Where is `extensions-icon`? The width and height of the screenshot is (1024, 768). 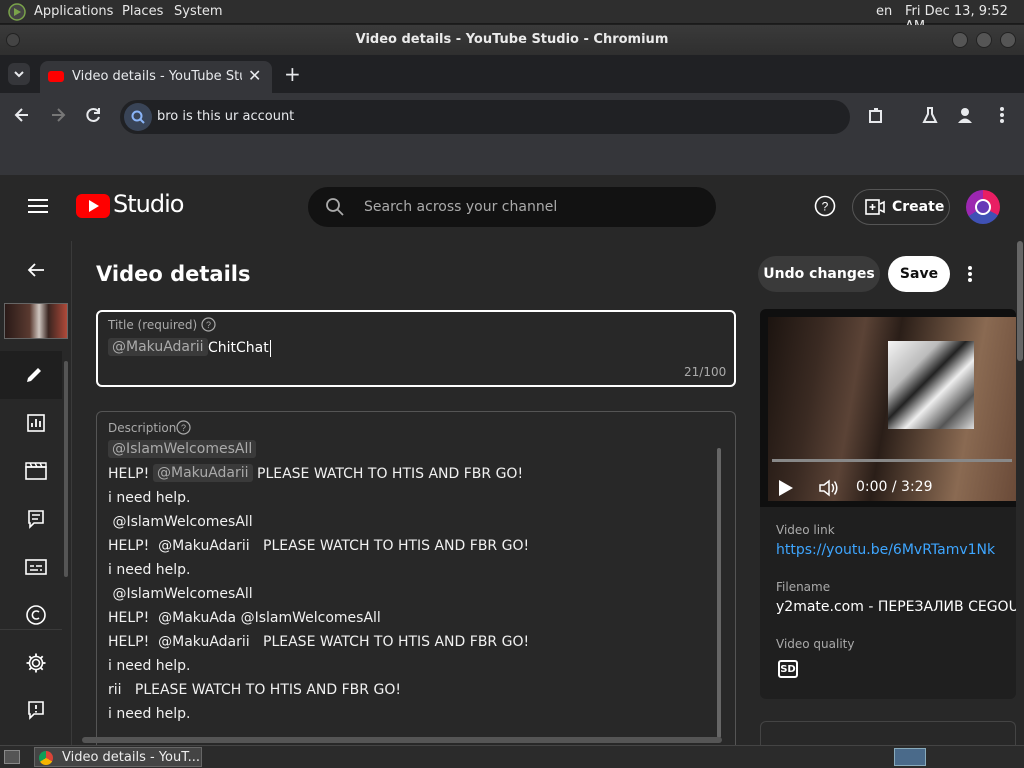
extensions-icon is located at coordinates (876, 117).